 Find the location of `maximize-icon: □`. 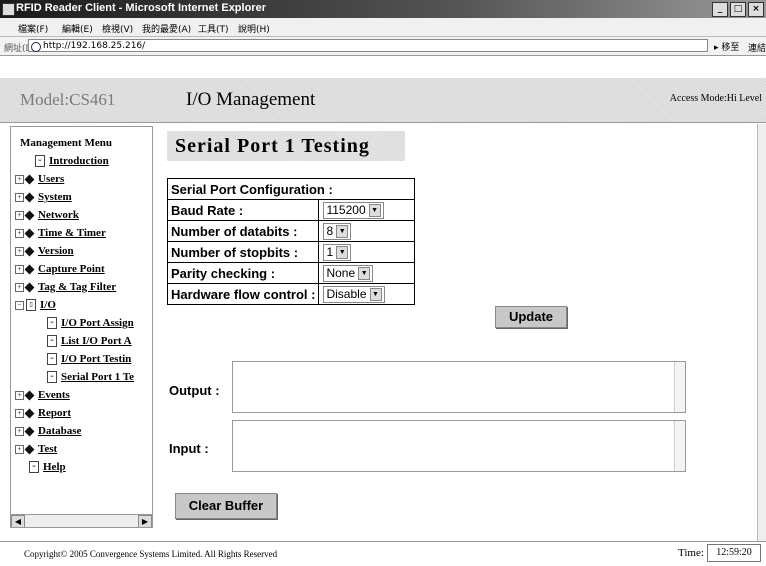

maximize-icon: □ is located at coordinates (738, 9).